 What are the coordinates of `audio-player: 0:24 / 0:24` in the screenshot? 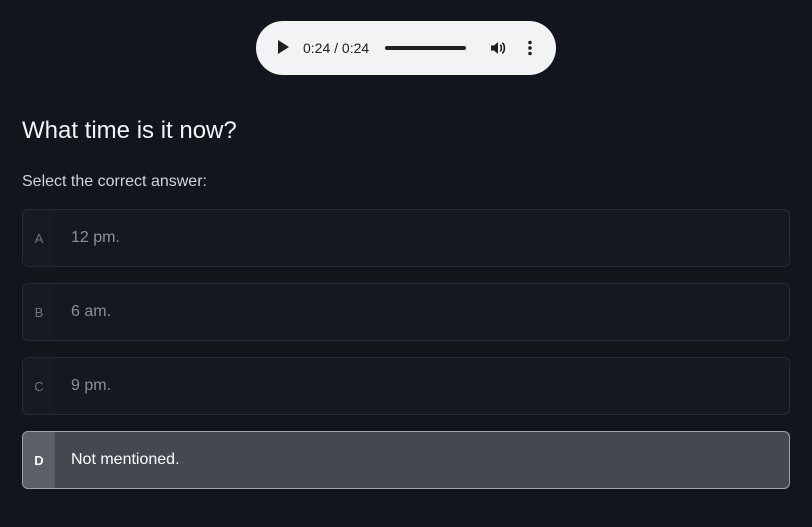 It's located at (406, 48).